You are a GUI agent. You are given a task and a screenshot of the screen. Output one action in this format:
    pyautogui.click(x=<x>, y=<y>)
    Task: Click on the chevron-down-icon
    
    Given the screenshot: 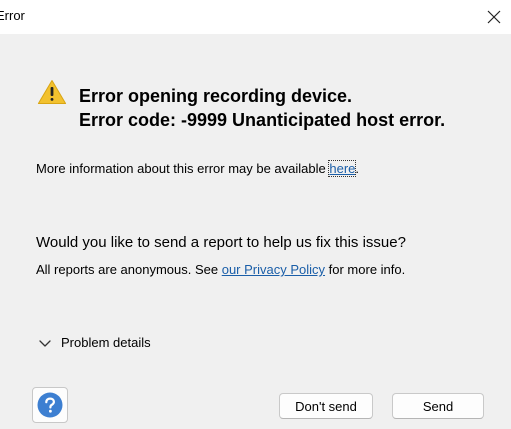 What is the action you would take?
    pyautogui.click(x=45, y=343)
    